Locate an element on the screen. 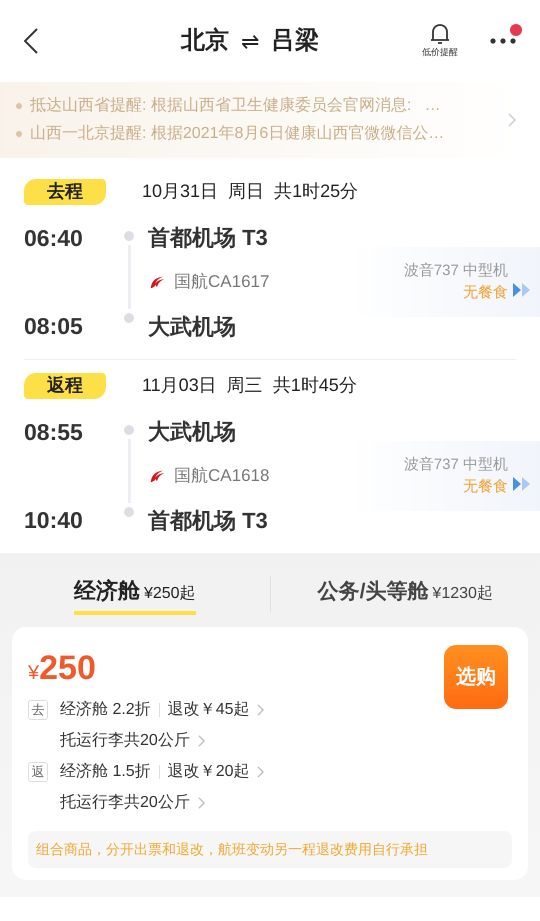 This screenshot has width=540, height=921. trip-tag: 返程 is located at coordinates (65, 385).